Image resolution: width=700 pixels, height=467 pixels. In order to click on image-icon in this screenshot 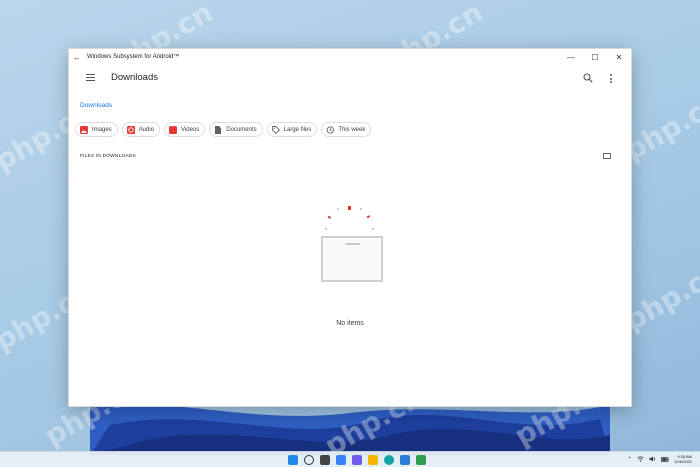, I will do `click(84, 129)`.